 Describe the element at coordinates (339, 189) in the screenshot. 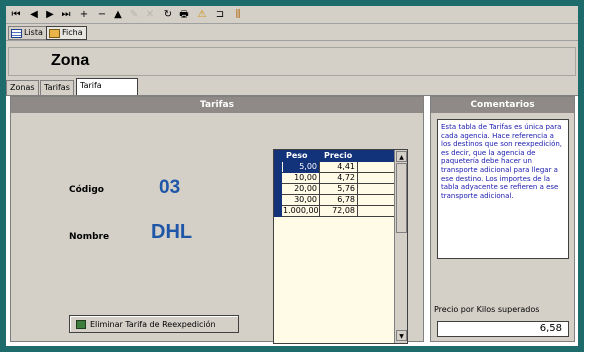

I see `cell-precio: 5,76` at that location.